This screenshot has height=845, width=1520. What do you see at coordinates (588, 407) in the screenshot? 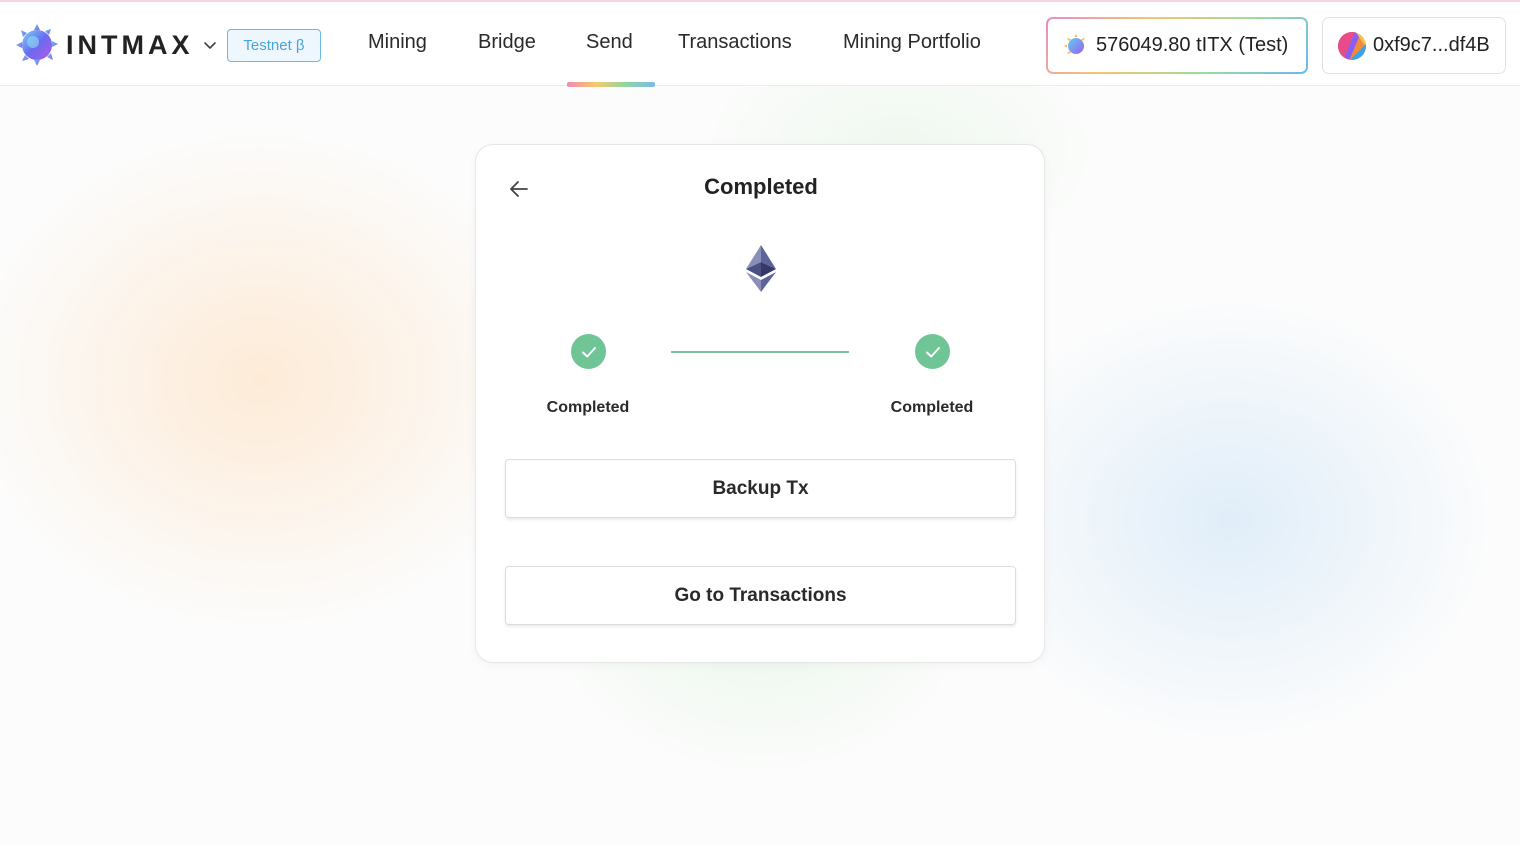
I see `step-1-label: Completed` at bounding box center [588, 407].